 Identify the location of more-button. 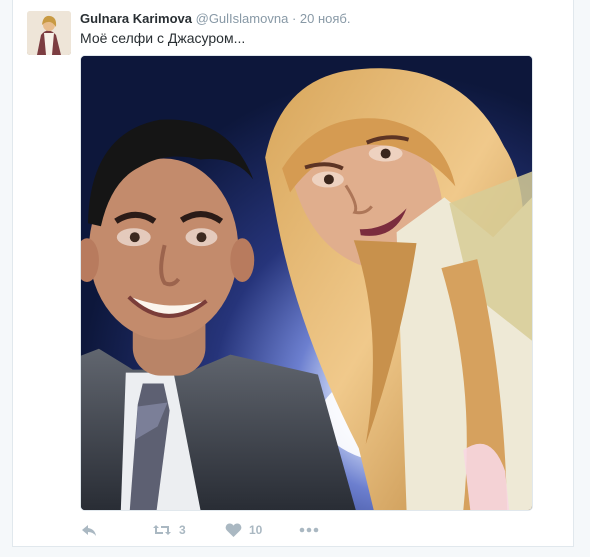
(309, 530).